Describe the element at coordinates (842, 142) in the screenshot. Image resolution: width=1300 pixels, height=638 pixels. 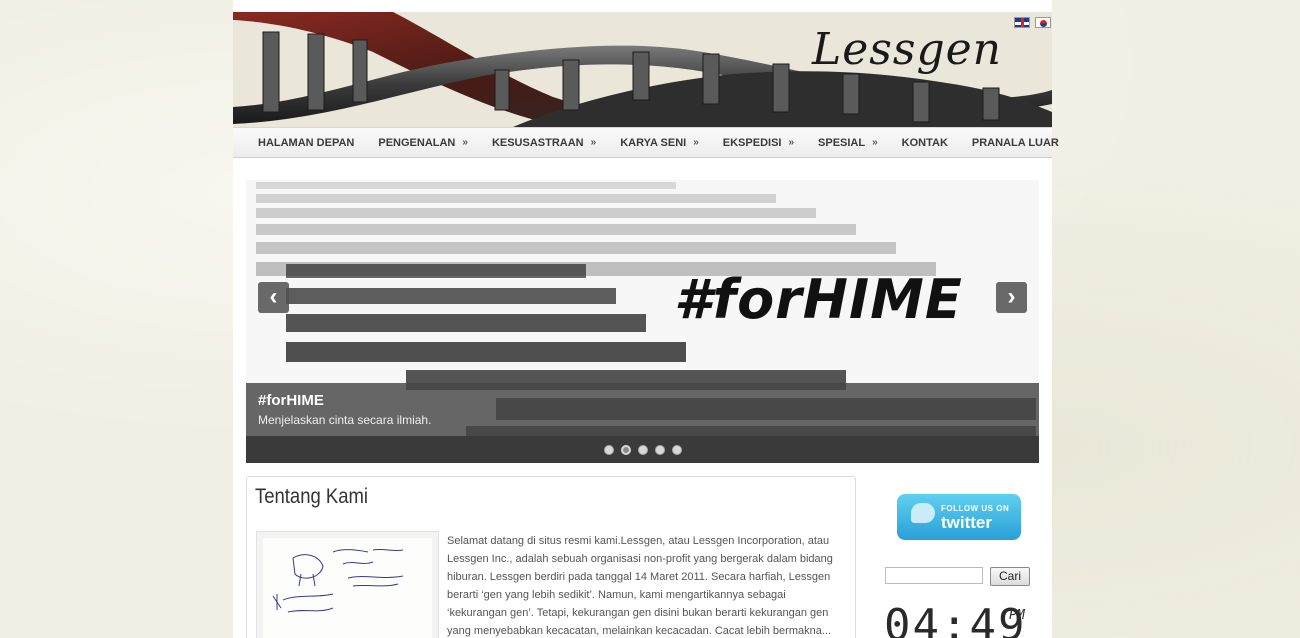
I see `nav-item-label: SPESIAL` at that location.